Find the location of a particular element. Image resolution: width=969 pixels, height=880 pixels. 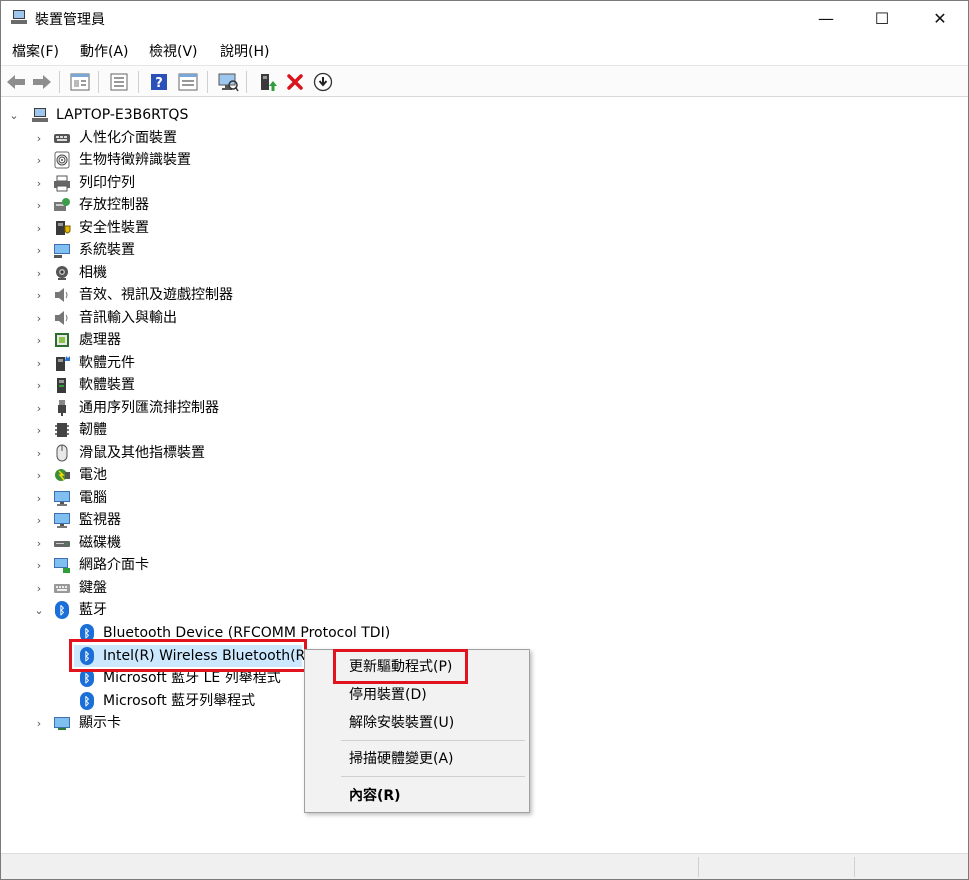

tree-category-speaker: › 音效、視訊及遊戲控制器 is located at coordinates (161, 295).